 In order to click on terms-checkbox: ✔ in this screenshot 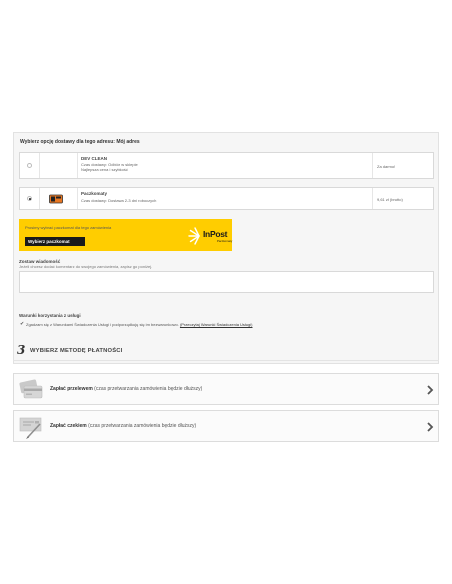, I will do `click(22, 324)`.